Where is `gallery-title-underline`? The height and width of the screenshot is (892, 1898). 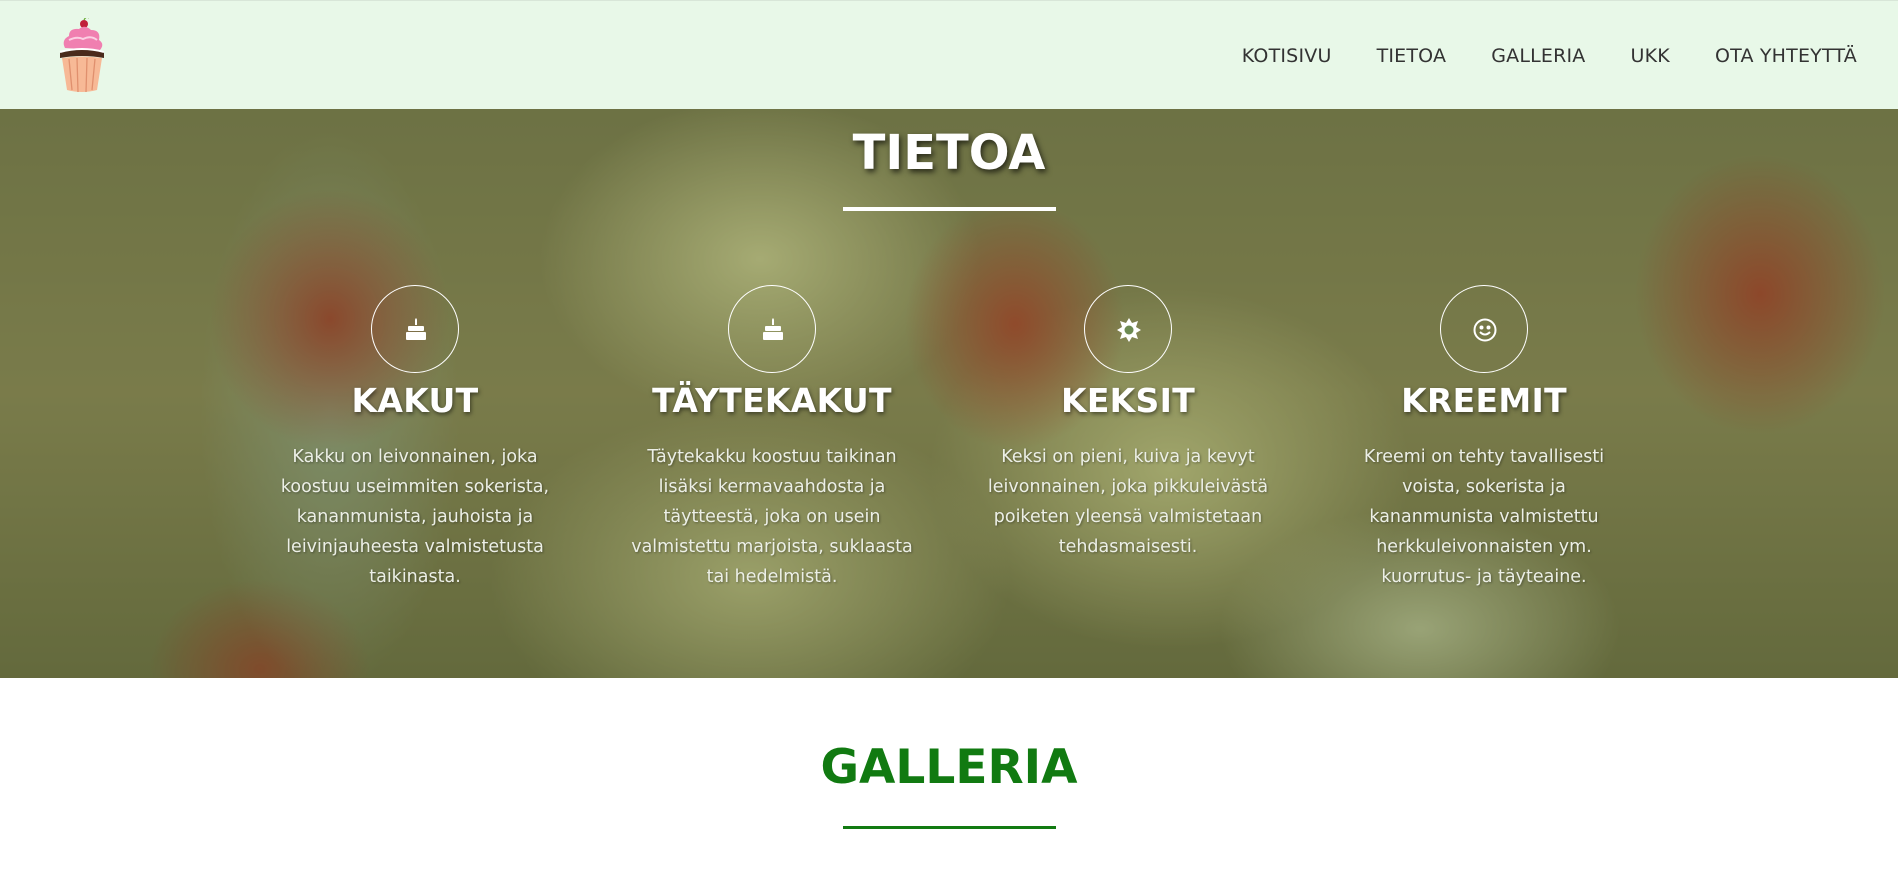 gallery-title-underline is located at coordinates (949, 827).